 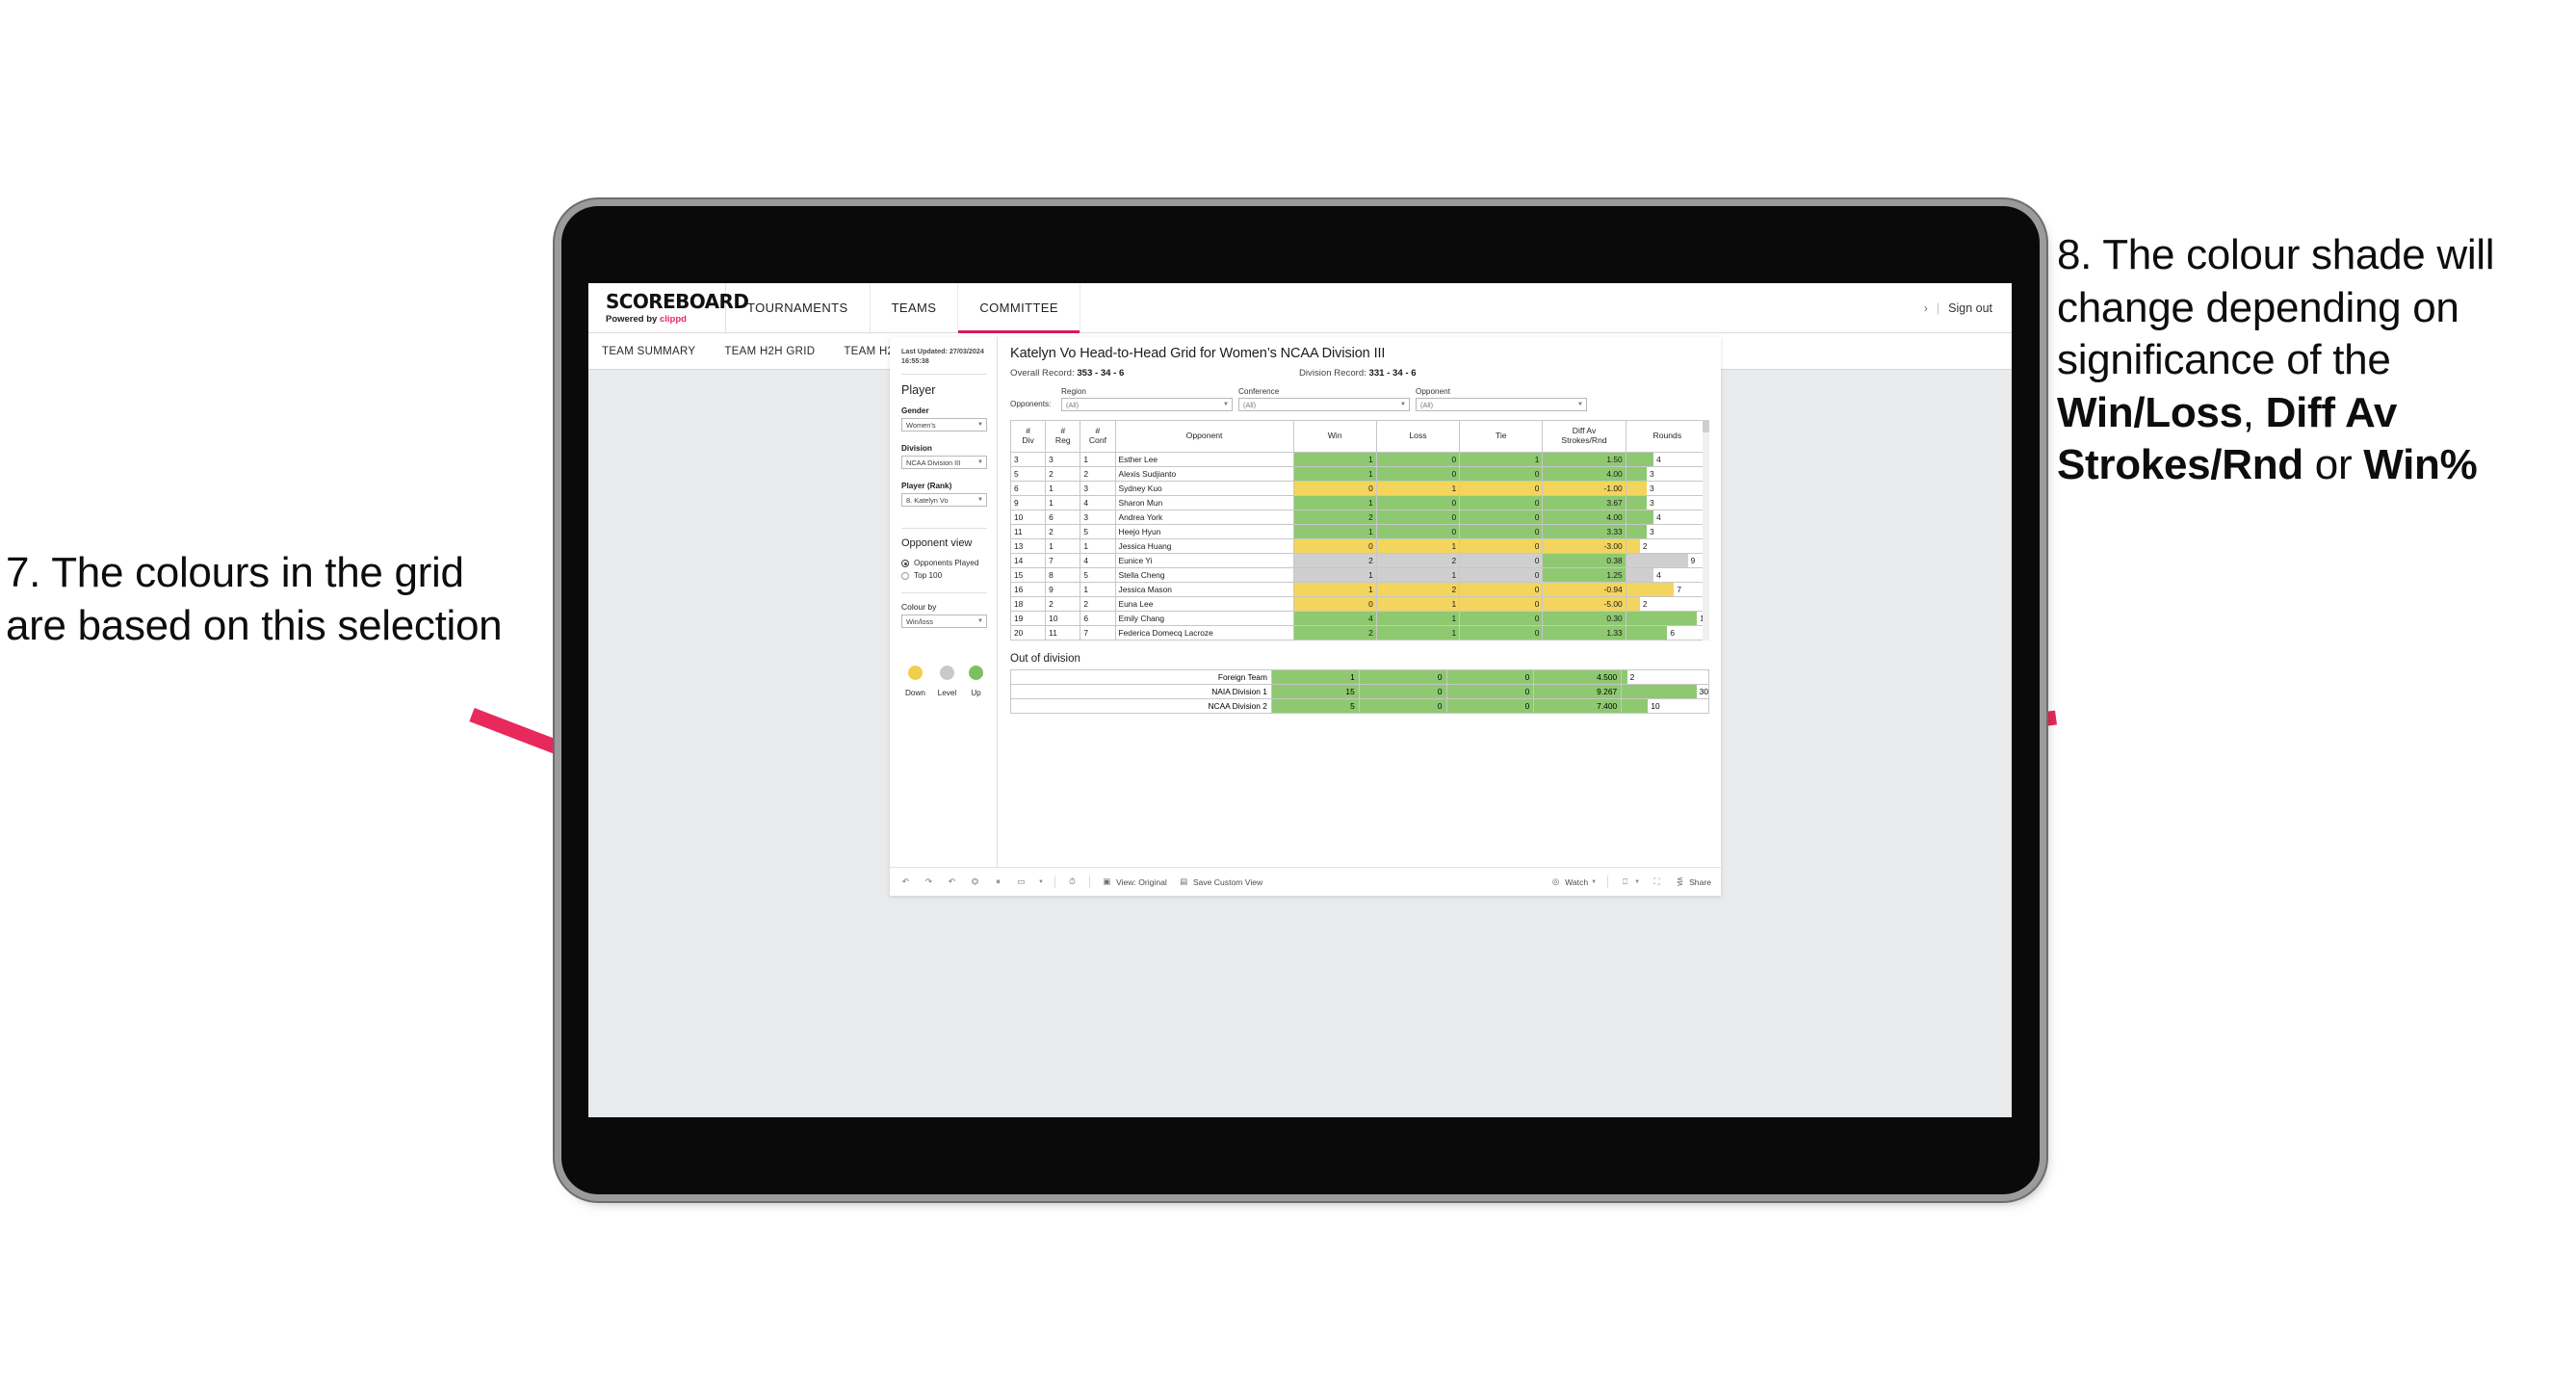 I want to click on conference-select: (All) ▼, so click(x=1324, y=404).